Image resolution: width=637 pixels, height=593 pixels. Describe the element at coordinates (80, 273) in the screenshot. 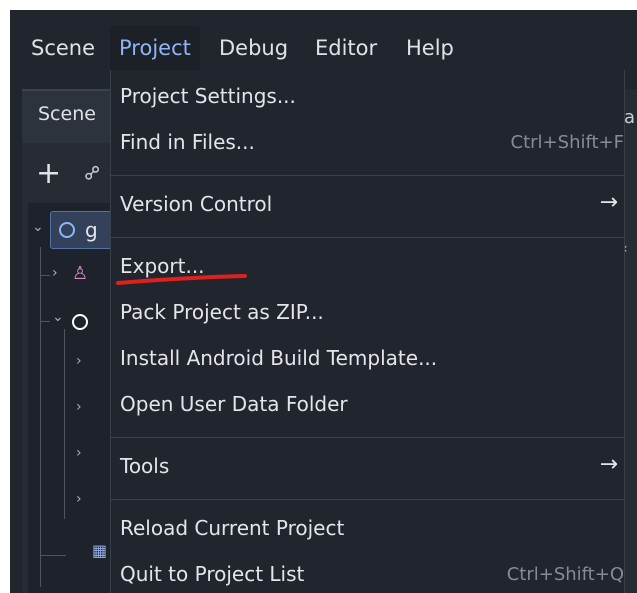

I see `character-node-icon: ♙` at that location.